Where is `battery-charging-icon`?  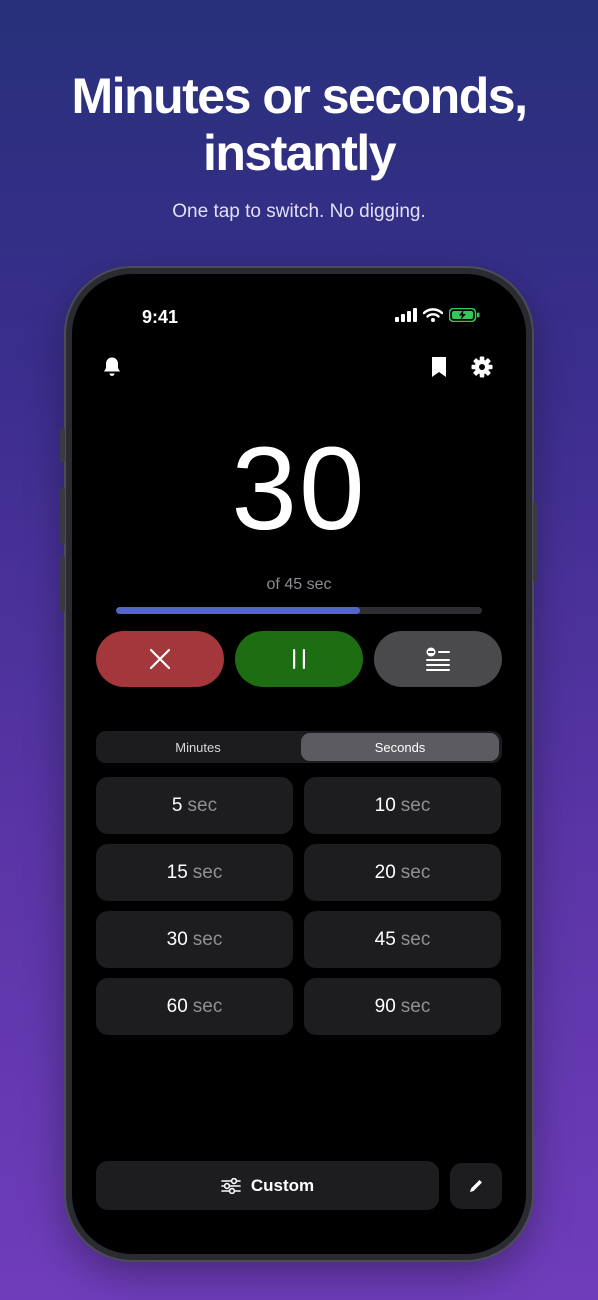 battery-charging-icon is located at coordinates (464, 315).